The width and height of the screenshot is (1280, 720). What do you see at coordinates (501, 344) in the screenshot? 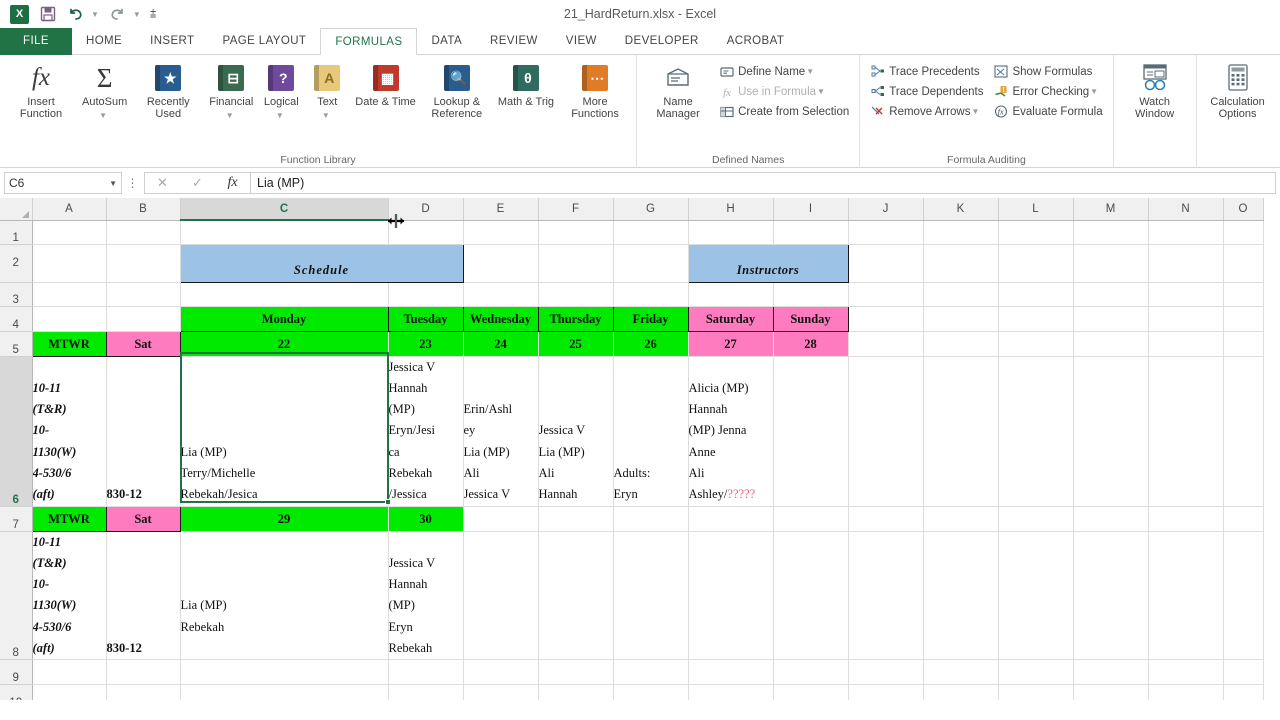
I see `cell-e5-date-24: 24` at bounding box center [501, 344].